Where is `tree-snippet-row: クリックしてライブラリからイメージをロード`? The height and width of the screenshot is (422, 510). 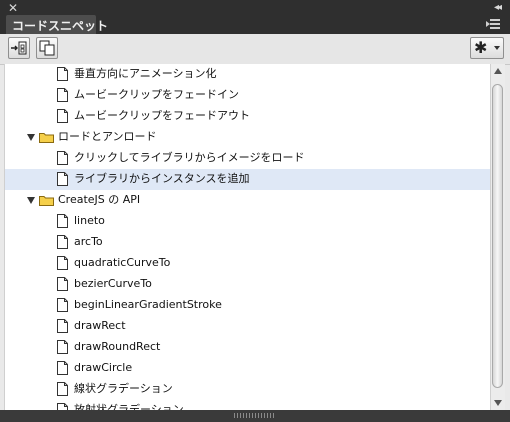
tree-snippet-row: クリックしてライブラリからイメージをロード is located at coordinates (248, 158).